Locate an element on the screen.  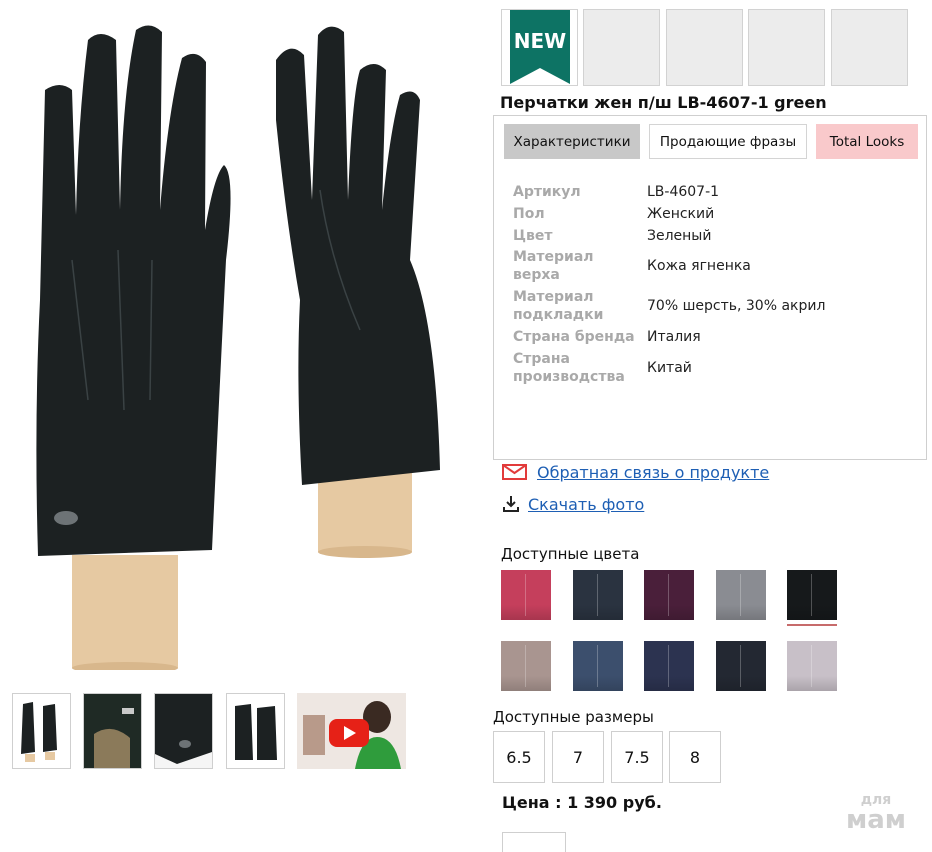
tab-characteristics: Характеристики is located at coordinates (572, 141).